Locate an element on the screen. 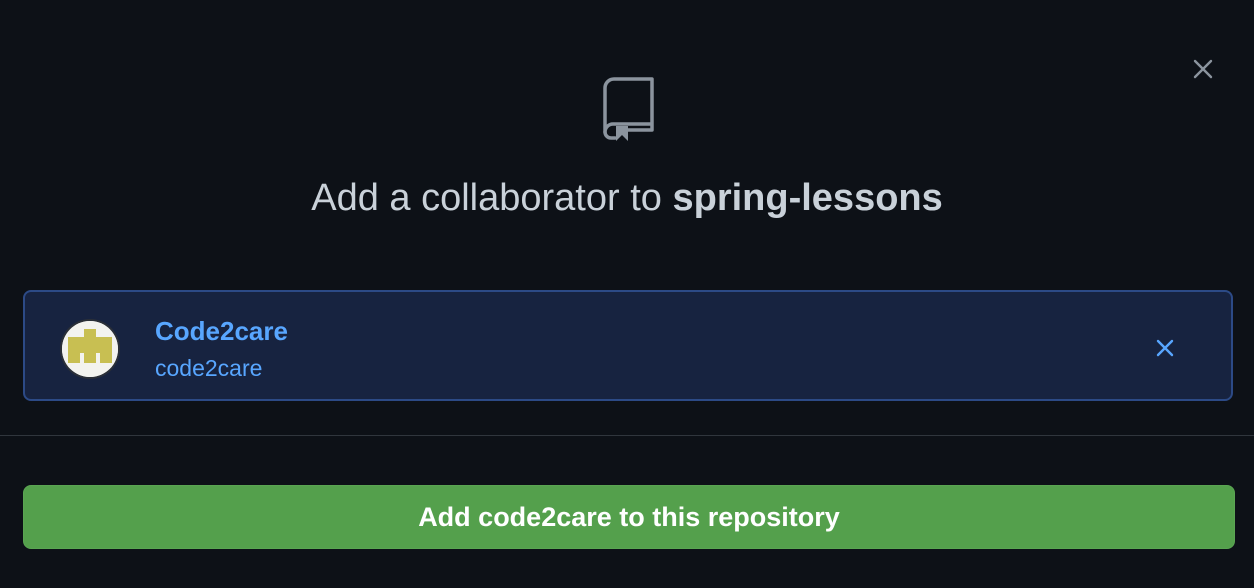  user-avatar is located at coordinates (90, 349).